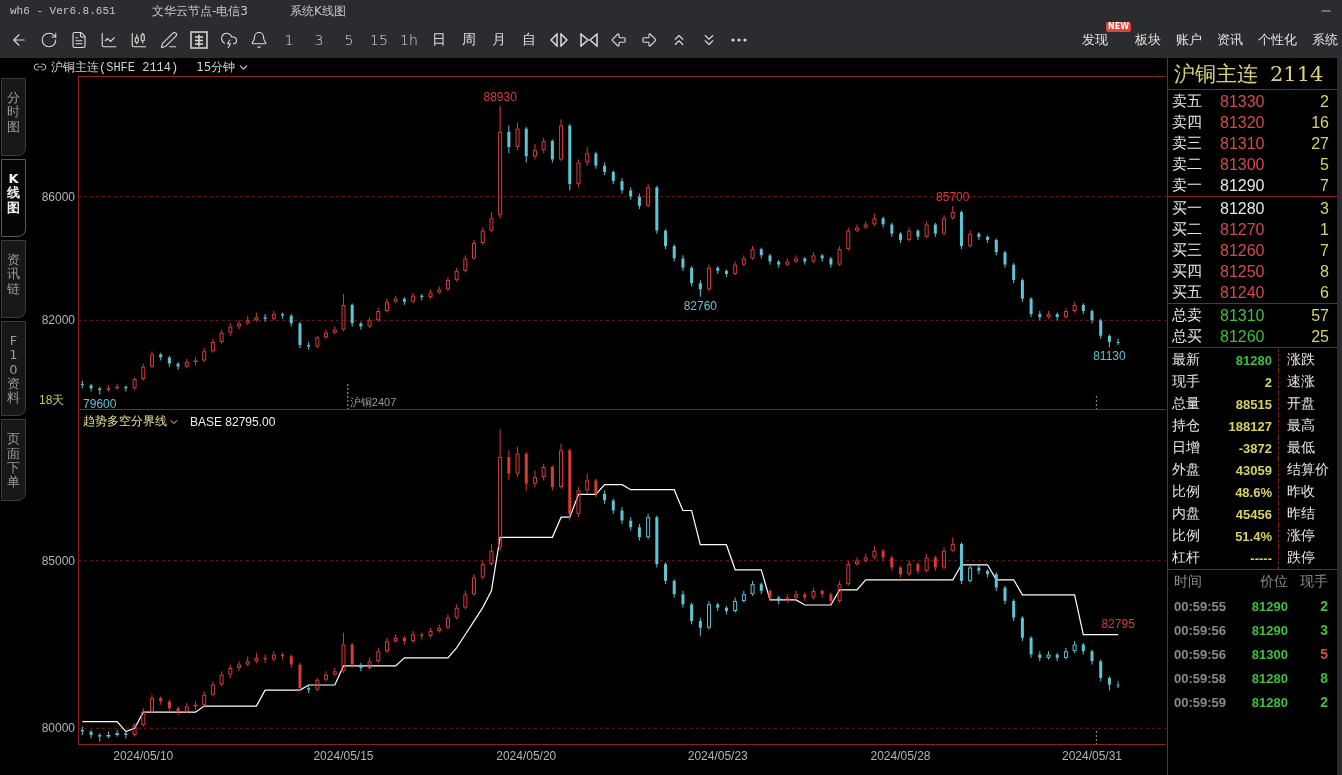 The height and width of the screenshot is (775, 1342). Describe the element at coordinates (499, 40) in the screenshot. I see `period-button: 月` at that location.